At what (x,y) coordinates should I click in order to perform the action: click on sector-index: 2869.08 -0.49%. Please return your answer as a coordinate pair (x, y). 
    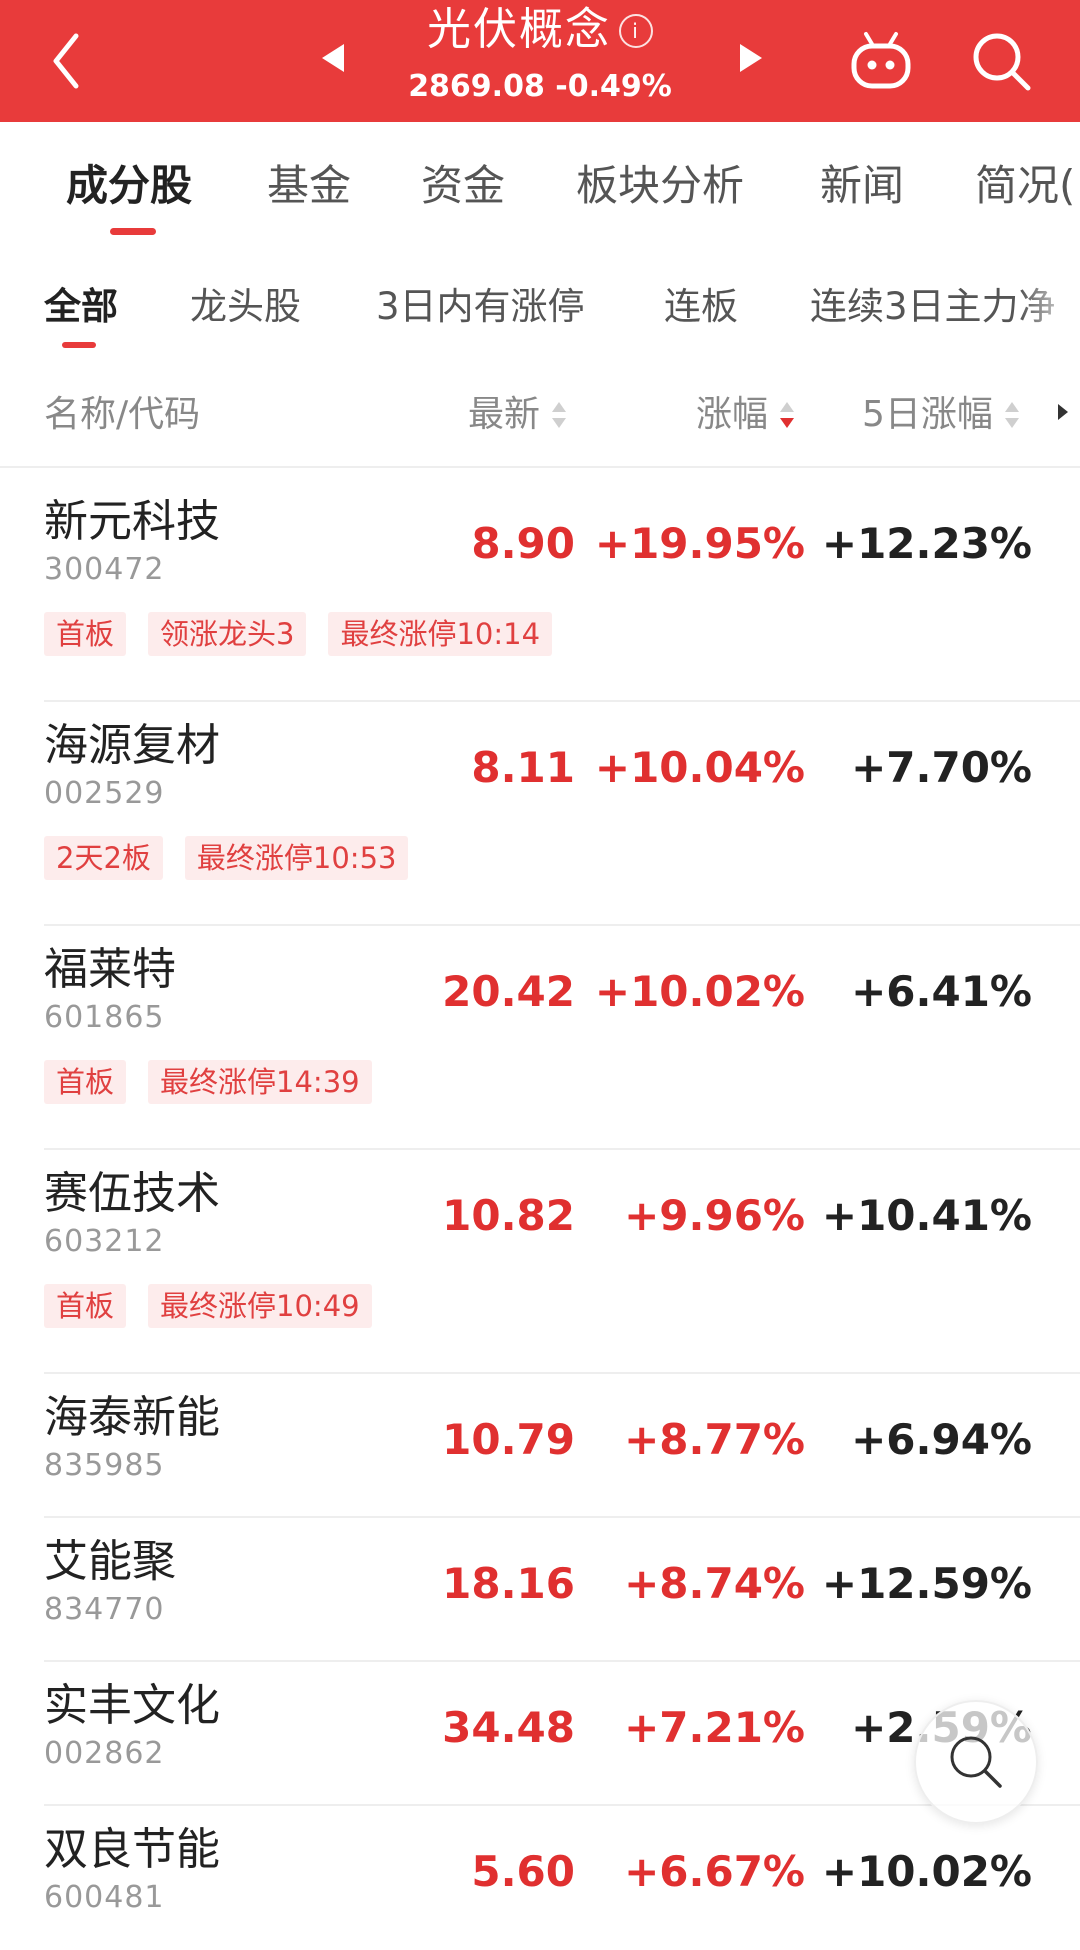
    Looking at the image, I should click on (540, 87).